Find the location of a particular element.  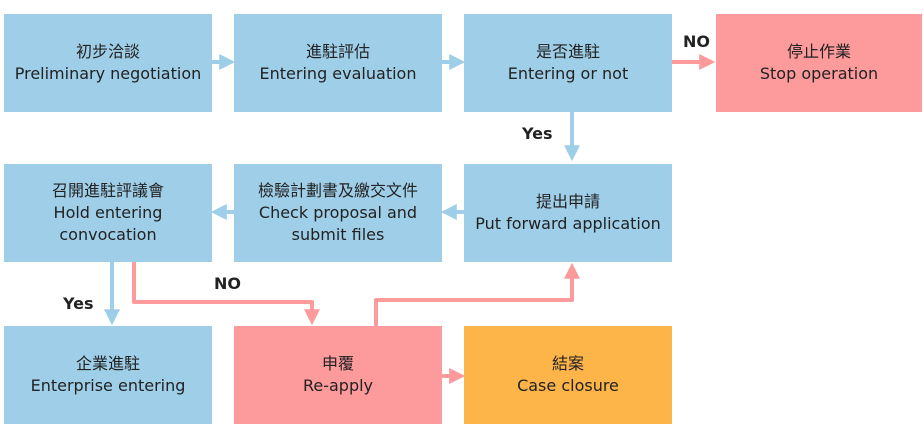

node-label-en: Stop operation is located at coordinates (819, 73).